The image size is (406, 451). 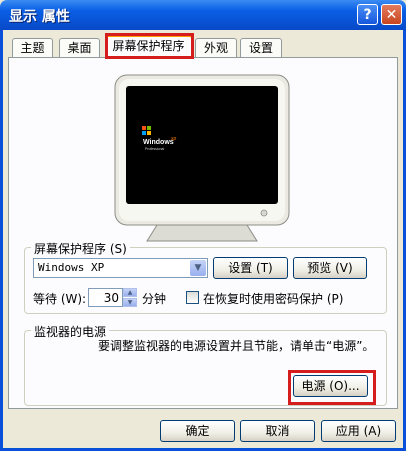 What do you see at coordinates (120, 268) in the screenshot?
I see `screensaver-select: Windows XP ▼` at bounding box center [120, 268].